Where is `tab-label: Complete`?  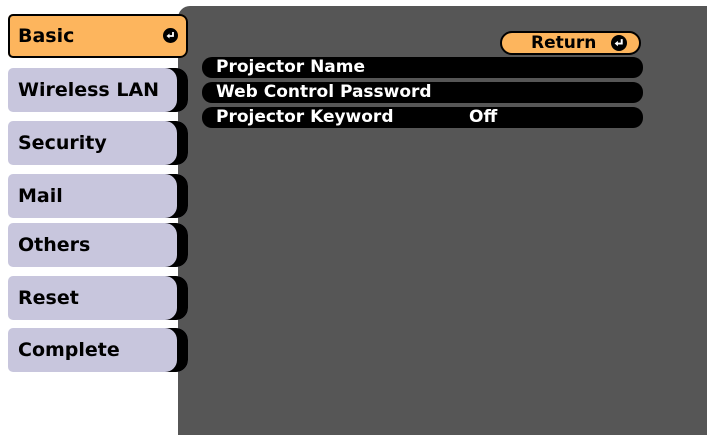
tab-label: Complete is located at coordinates (69, 350).